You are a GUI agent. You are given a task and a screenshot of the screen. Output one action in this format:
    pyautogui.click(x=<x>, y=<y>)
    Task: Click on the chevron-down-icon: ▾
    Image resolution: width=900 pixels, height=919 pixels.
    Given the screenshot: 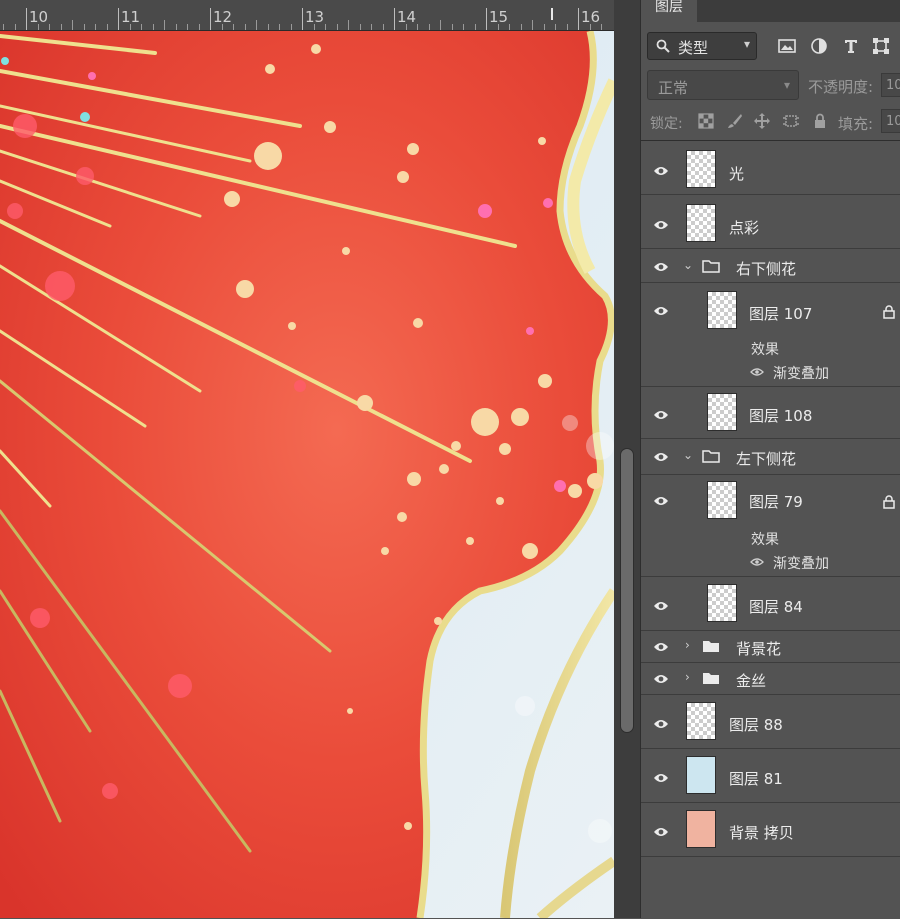 What is the action you would take?
    pyautogui.click(x=786, y=85)
    